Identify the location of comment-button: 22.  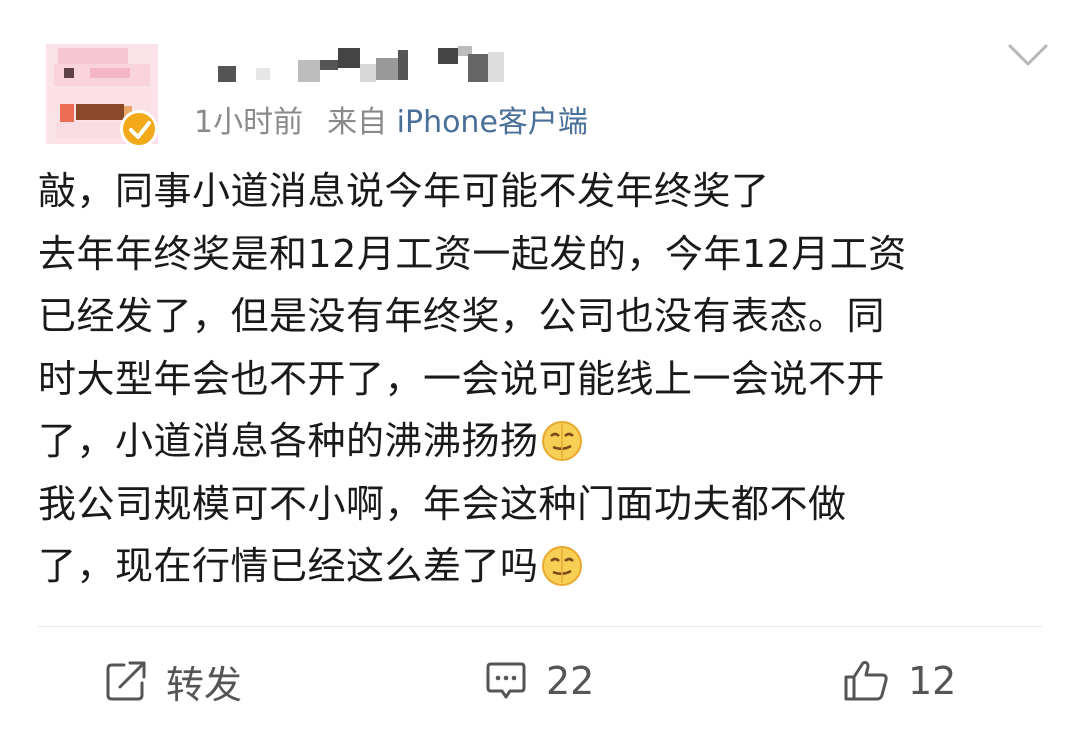
(539, 681).